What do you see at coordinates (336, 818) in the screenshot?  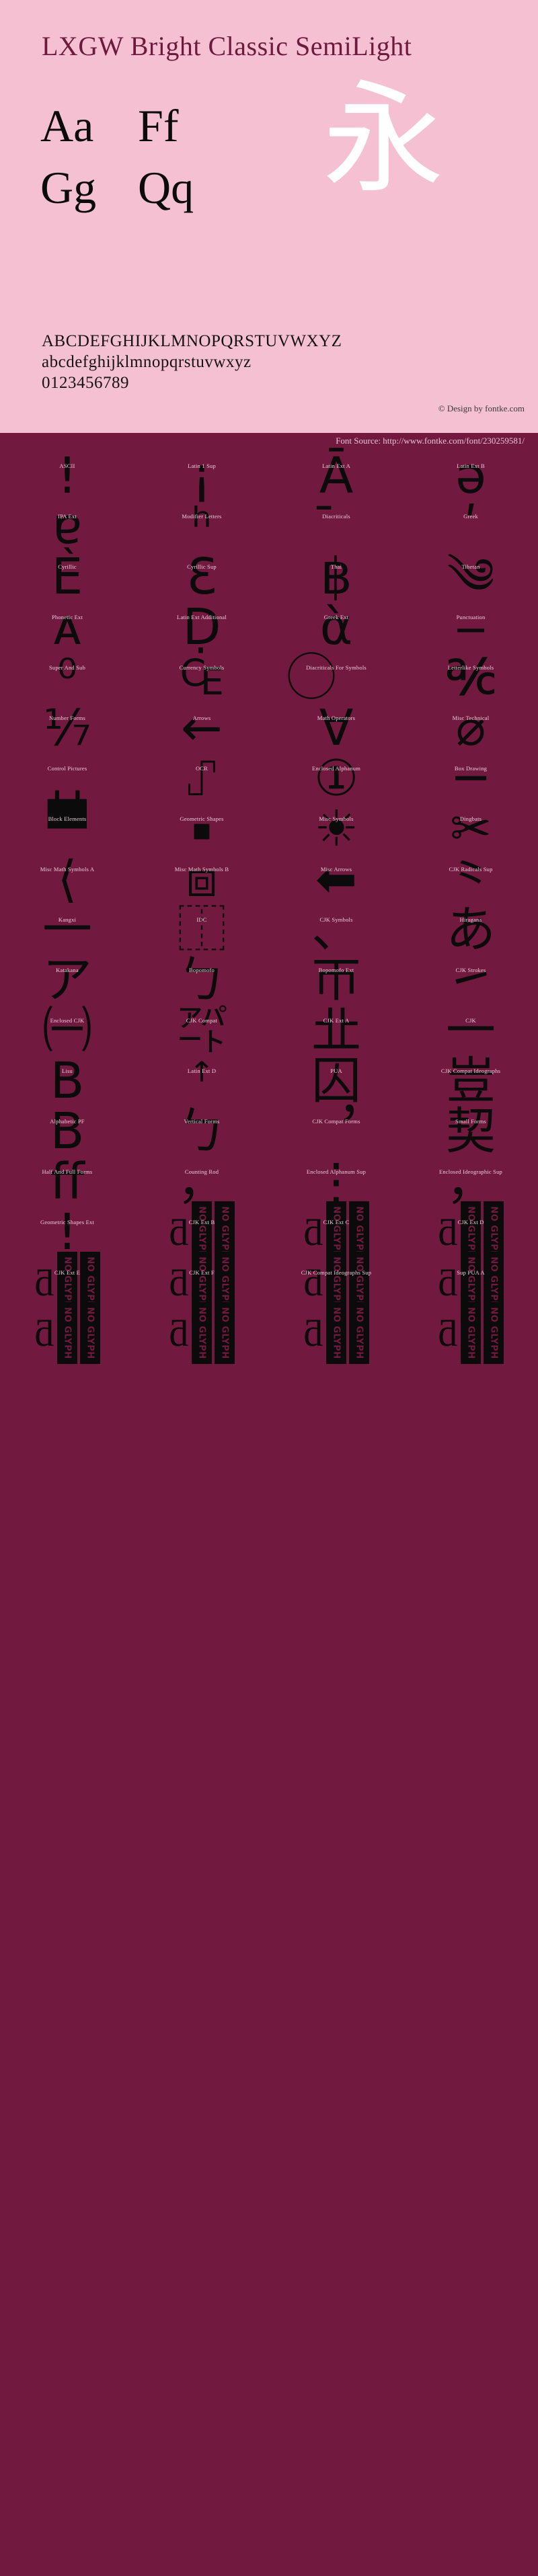 I see `block-name-label: Misc Symbols` at bounding box center [336, 818].